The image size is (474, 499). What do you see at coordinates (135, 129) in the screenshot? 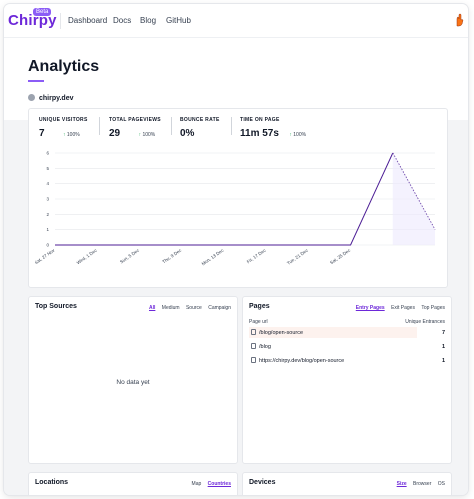
I see `stat-total-pageviews: TOTAL PAGEVIEWS 29 ↑ 100%` at bounding box center [135, 129].